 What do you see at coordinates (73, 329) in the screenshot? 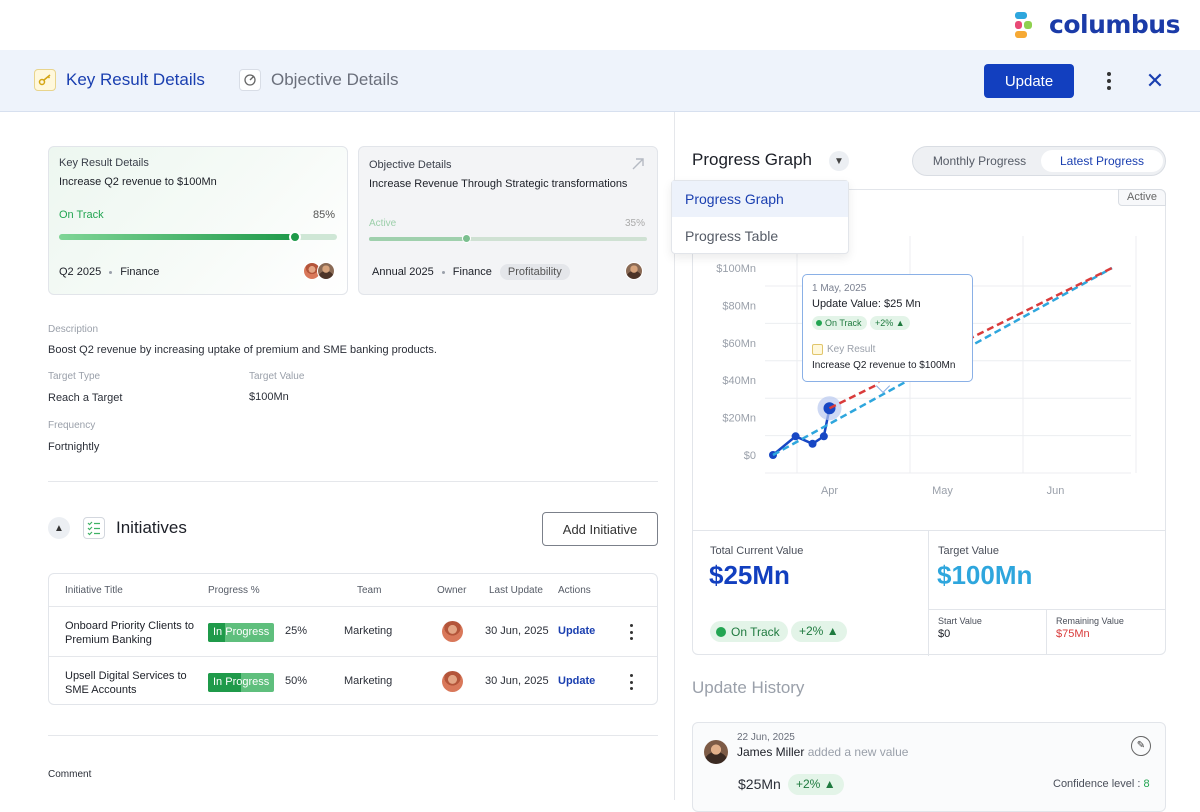
I see `description-label: Description` at bounding box center [73, 329].